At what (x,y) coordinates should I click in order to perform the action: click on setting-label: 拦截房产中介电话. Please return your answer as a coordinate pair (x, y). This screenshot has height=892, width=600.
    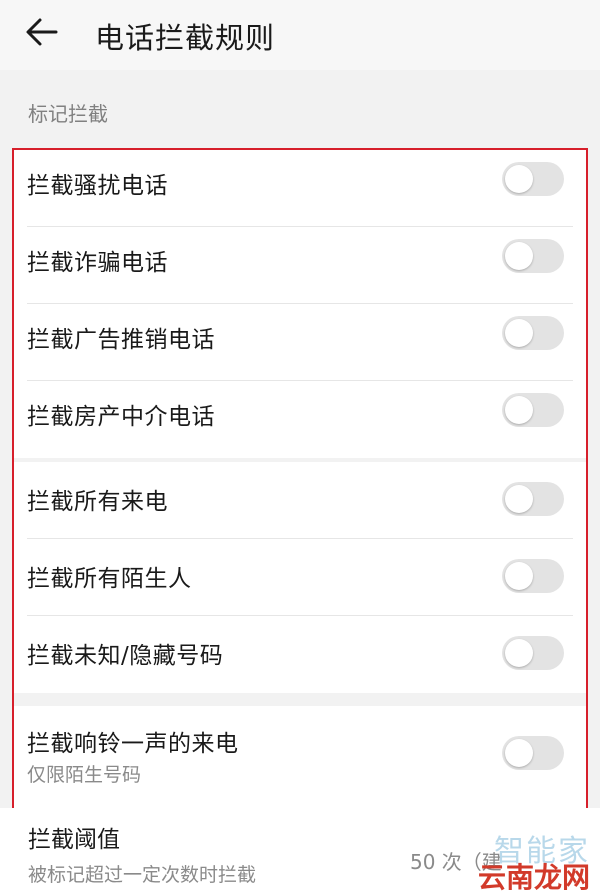
    Looking at the image, I should click on (121, 417).